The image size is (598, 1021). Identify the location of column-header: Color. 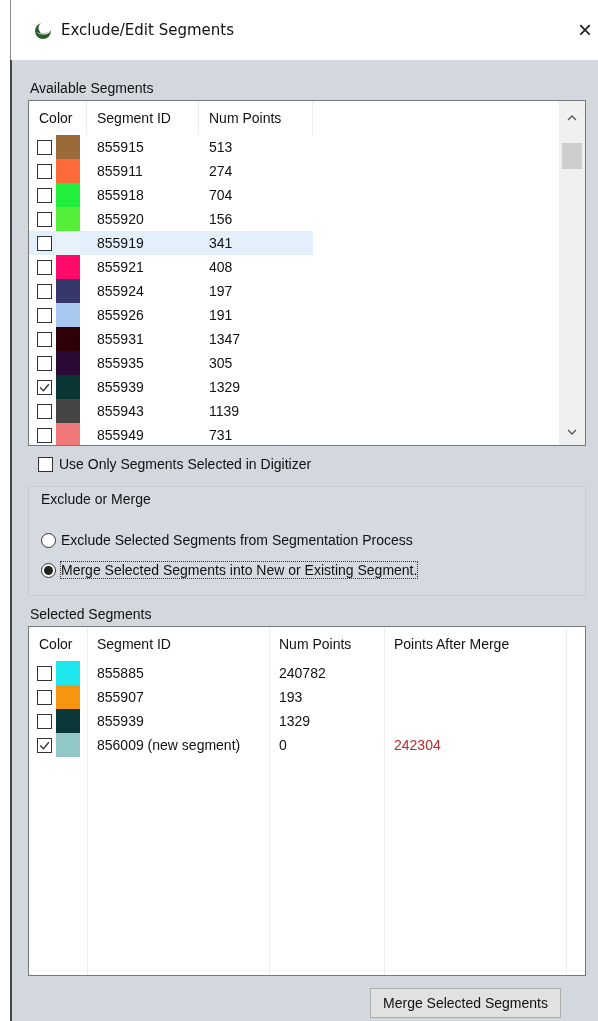
(58, 644).